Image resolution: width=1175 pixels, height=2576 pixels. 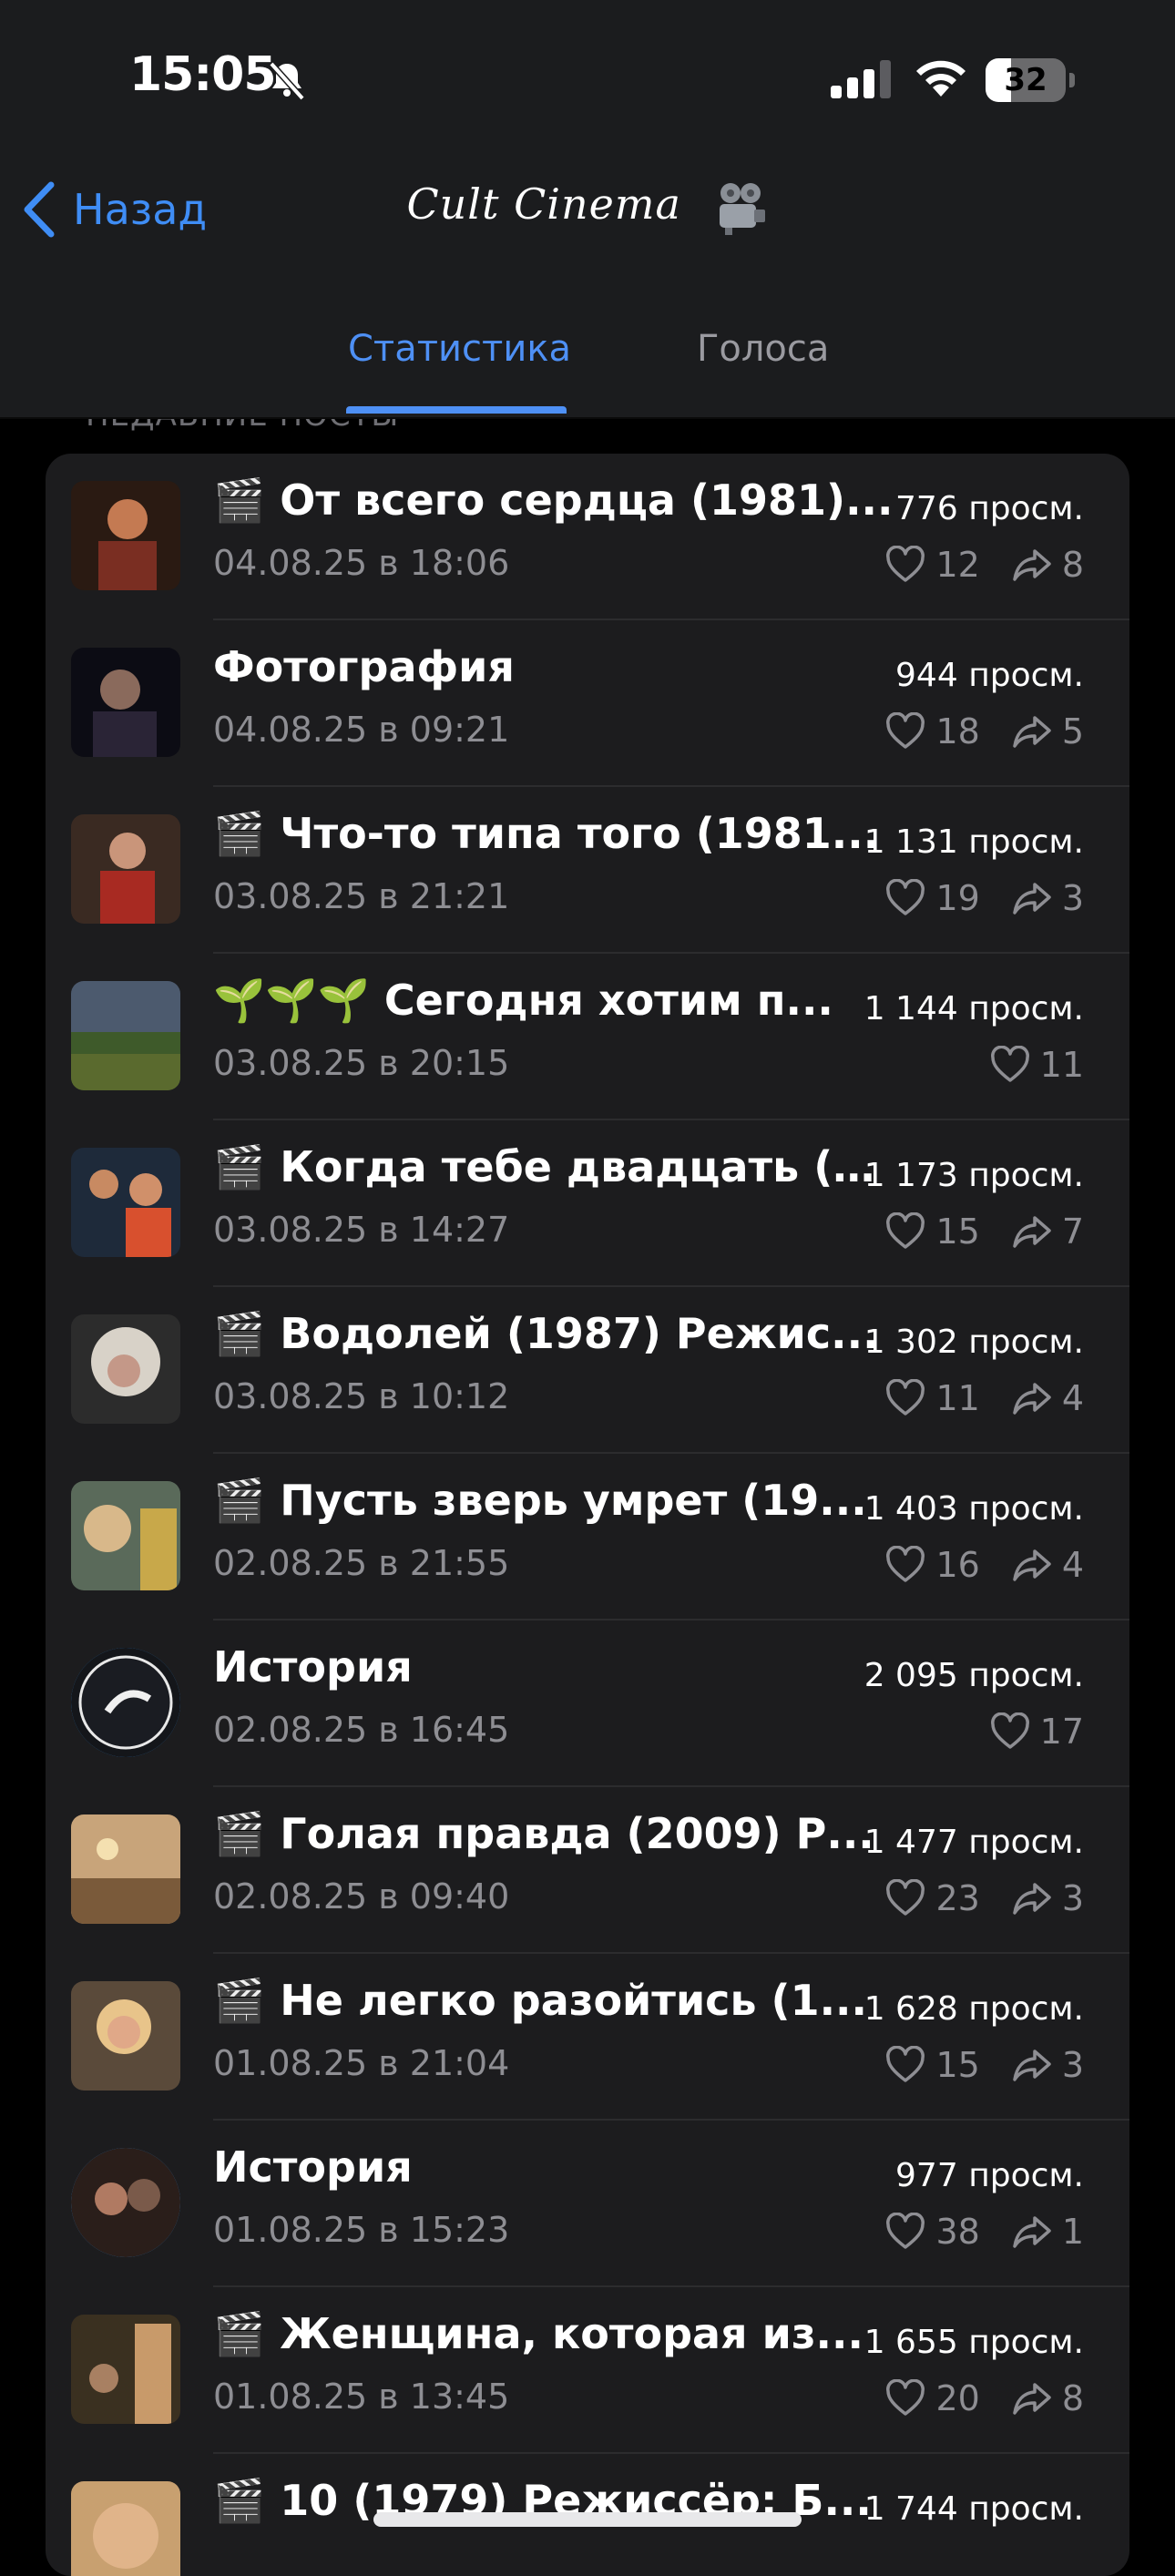 I want to click on battery-indicator: 32, so click(x=1030, y=80).